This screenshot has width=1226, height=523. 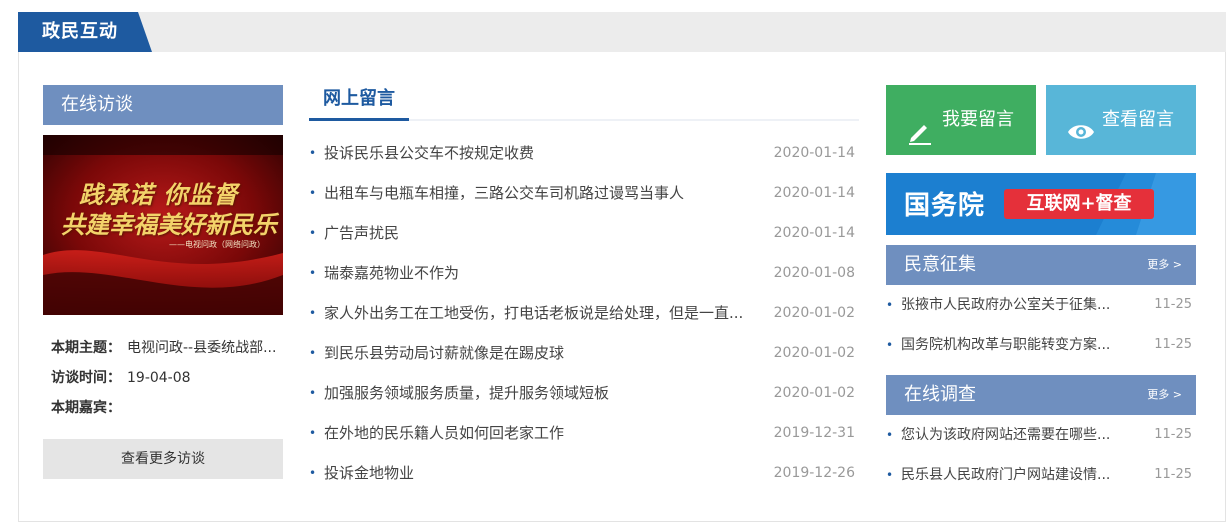 I want to click on message-item: • 加强服务领域服务质量，提升服务领域短板 2020-01-02, so click(x=584, y=393).